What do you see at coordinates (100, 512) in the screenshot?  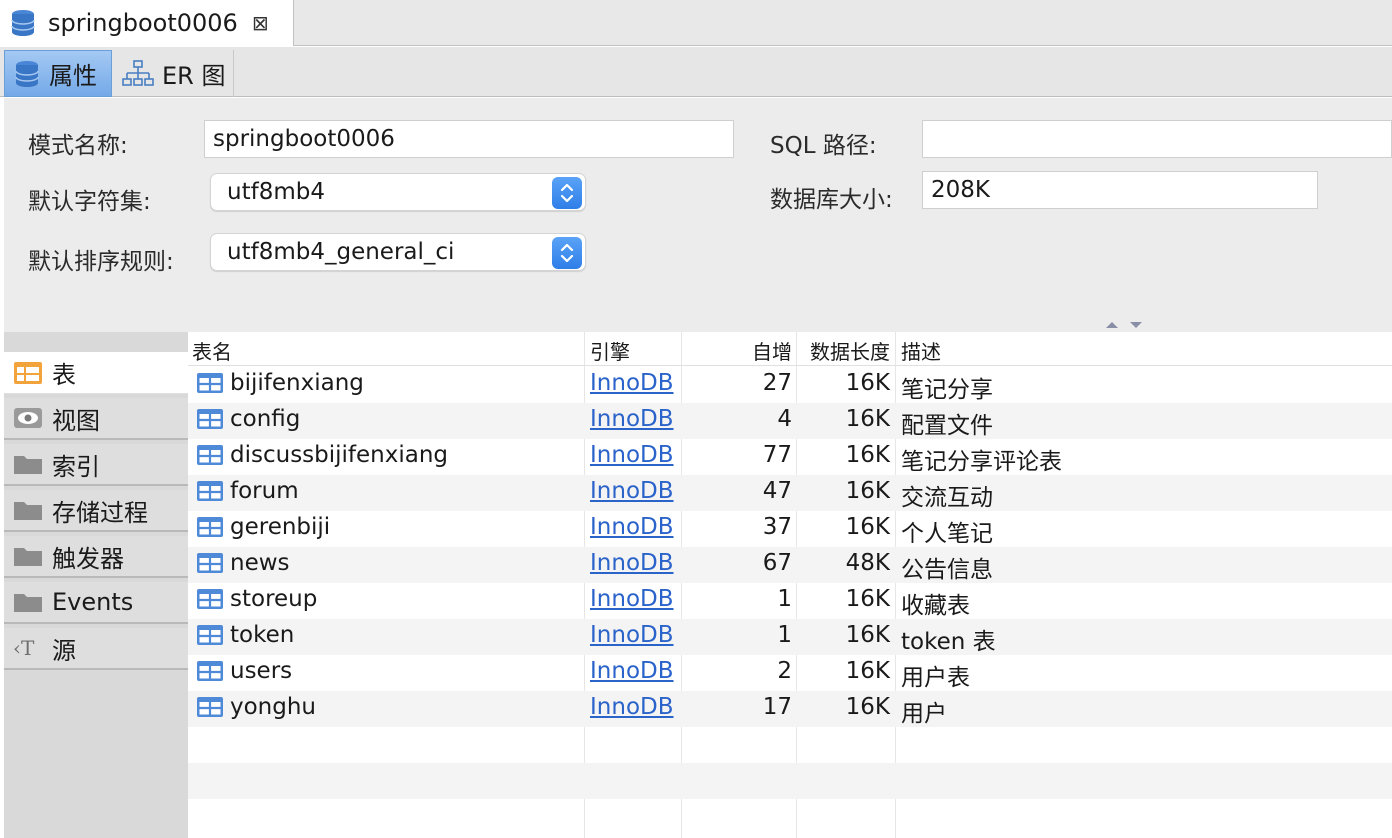 I see `object-nav-label: 存储过程` at bounding box center [100, 512].